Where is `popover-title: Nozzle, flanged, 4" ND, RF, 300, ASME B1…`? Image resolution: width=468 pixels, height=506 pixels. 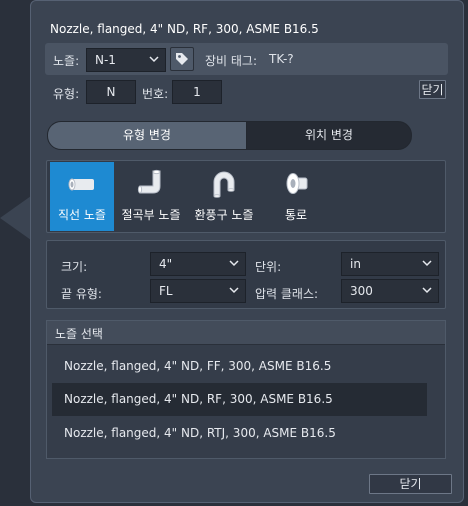 popover-title: Nozzle, flanged, 4" ND, RF, 300, ASME B1… is located at coordinates (184, 29).